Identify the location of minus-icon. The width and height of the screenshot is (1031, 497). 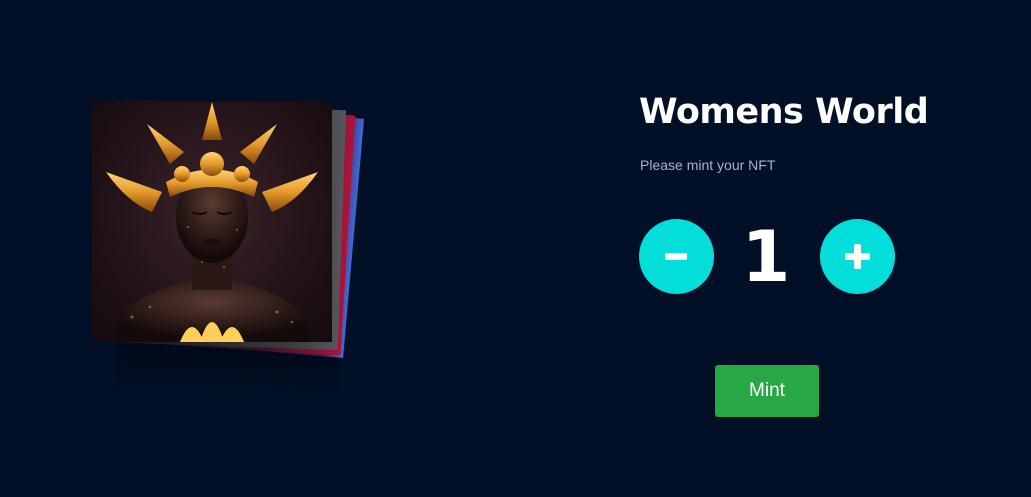
(676, 256).